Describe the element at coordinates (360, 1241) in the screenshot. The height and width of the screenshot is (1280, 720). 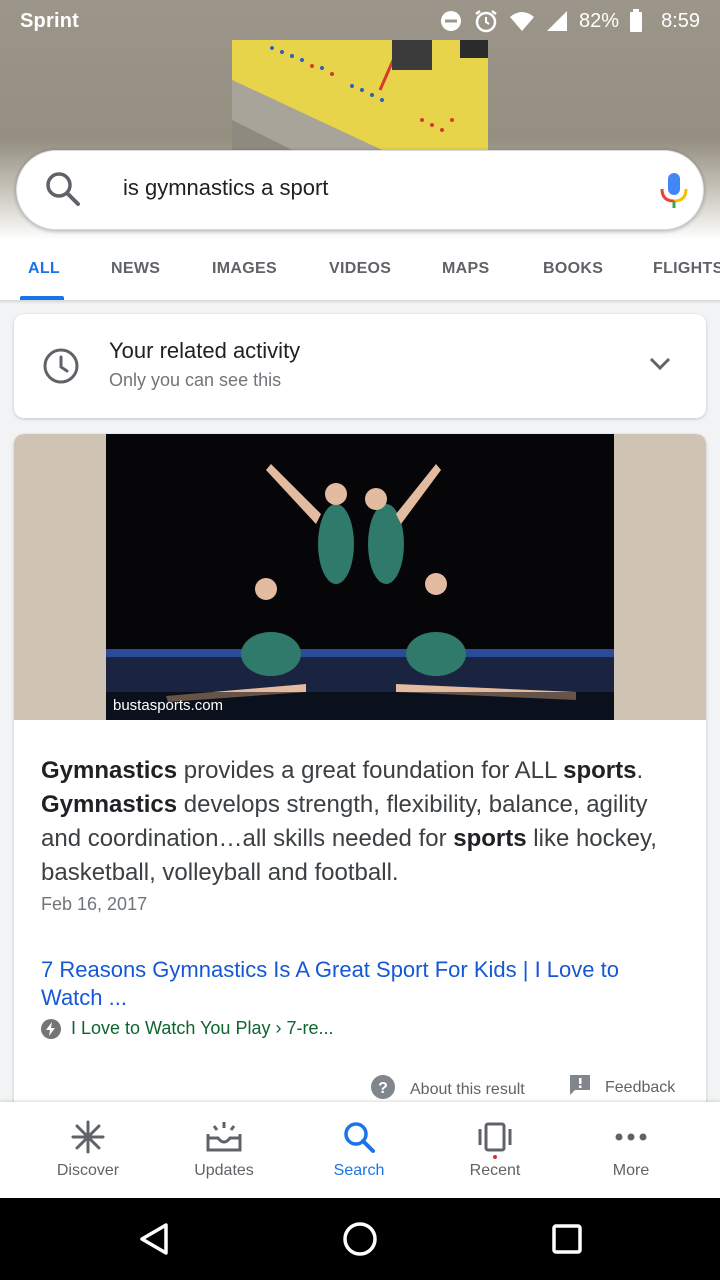
I see `home-icon` at that location.